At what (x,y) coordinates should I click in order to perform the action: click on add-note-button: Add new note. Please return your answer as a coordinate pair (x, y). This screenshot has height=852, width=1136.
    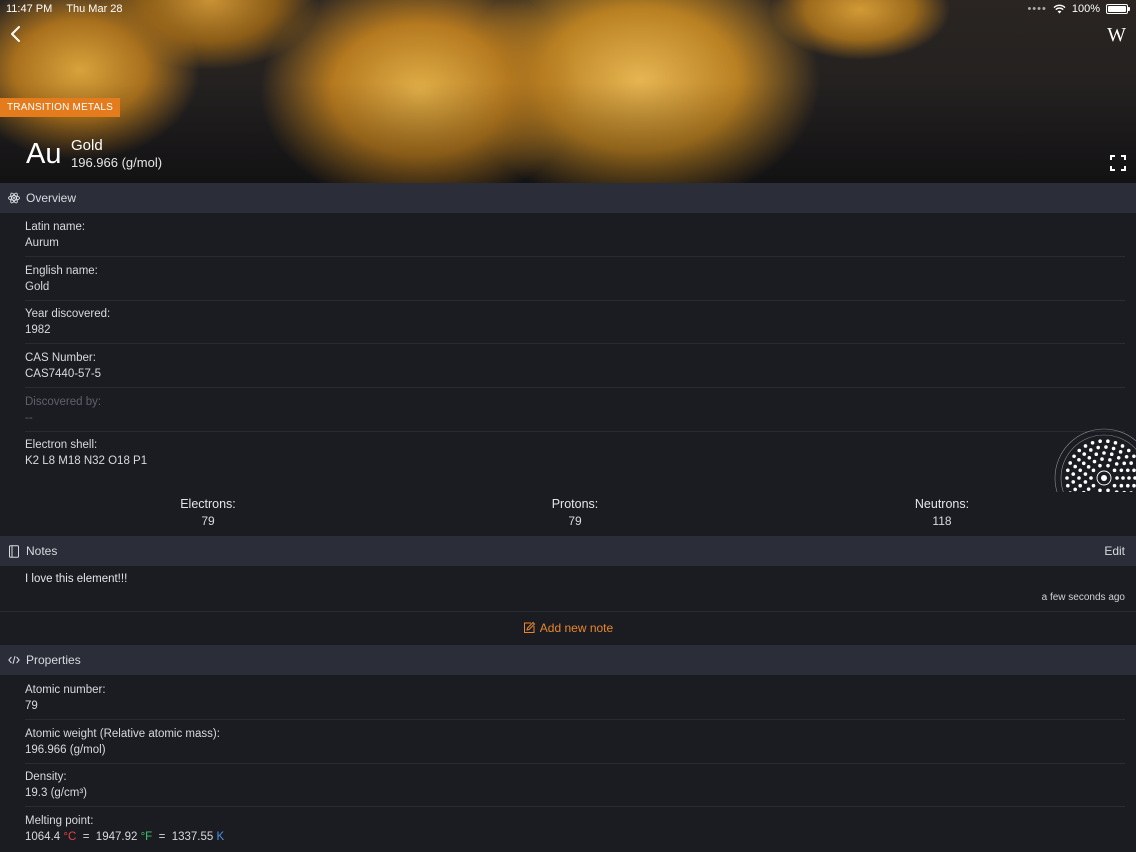
    Looking at the image, I should click on (568, 628).